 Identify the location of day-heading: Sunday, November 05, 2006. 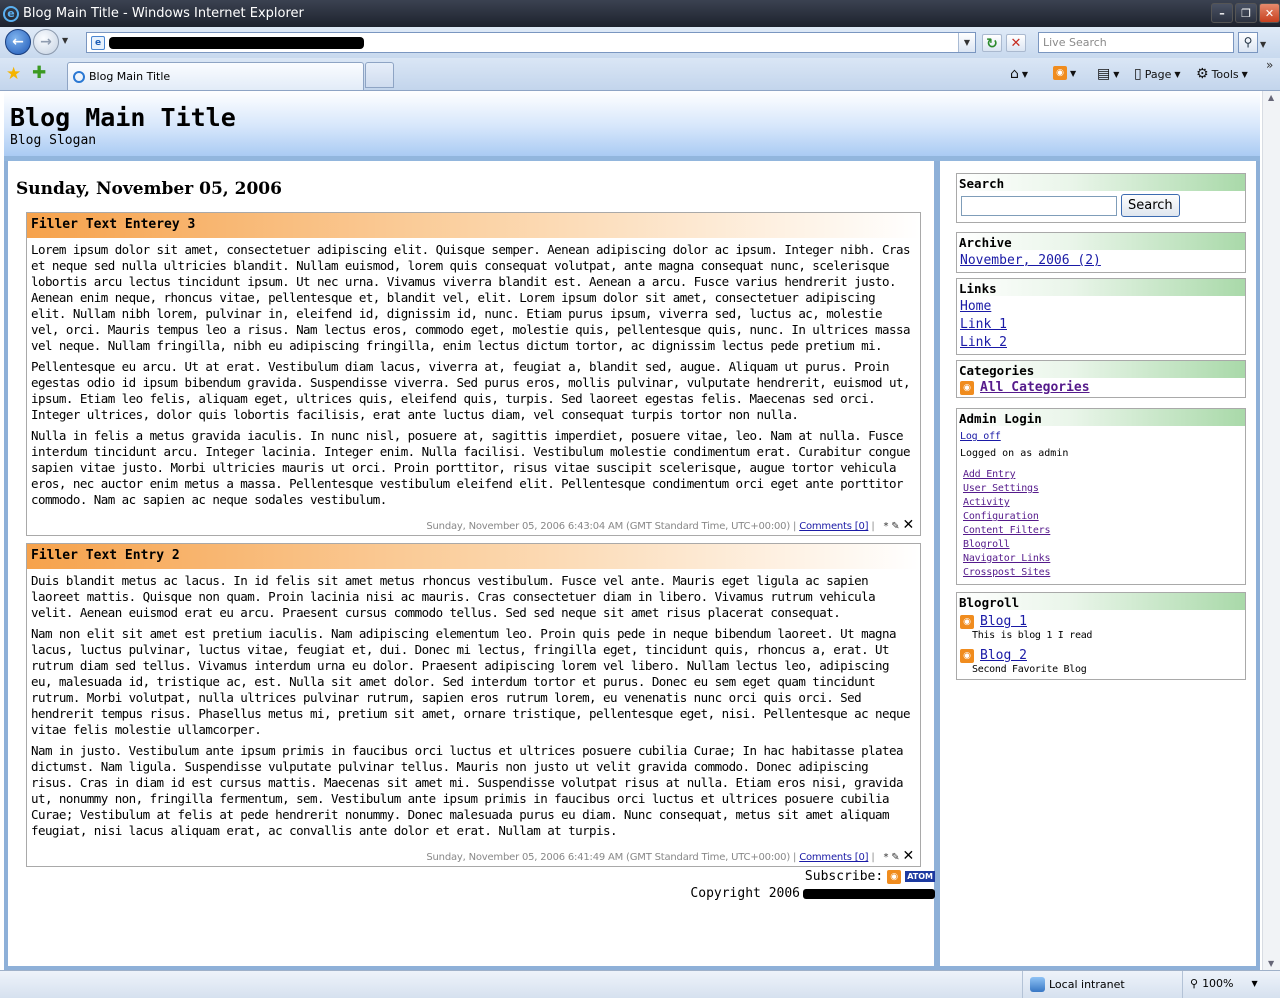
(149, 189).